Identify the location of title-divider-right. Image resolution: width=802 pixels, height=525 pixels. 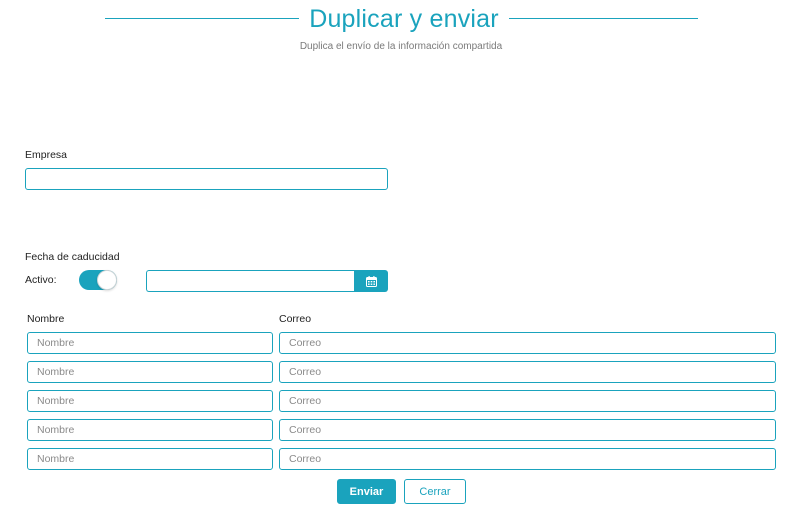
(603, 18).